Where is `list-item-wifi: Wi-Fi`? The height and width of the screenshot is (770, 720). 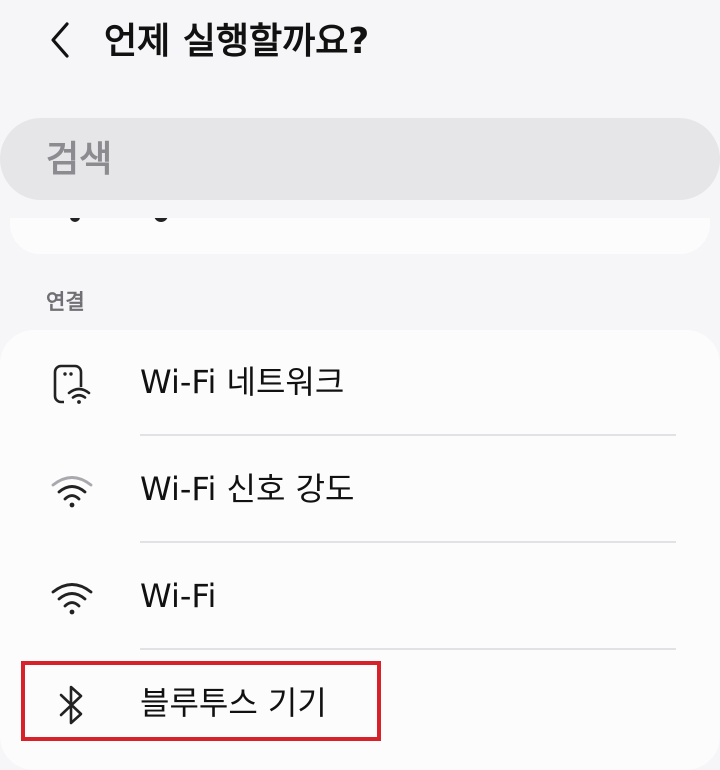
list-item-wifi: Wi-Fi is located at coordinates (360, 597).